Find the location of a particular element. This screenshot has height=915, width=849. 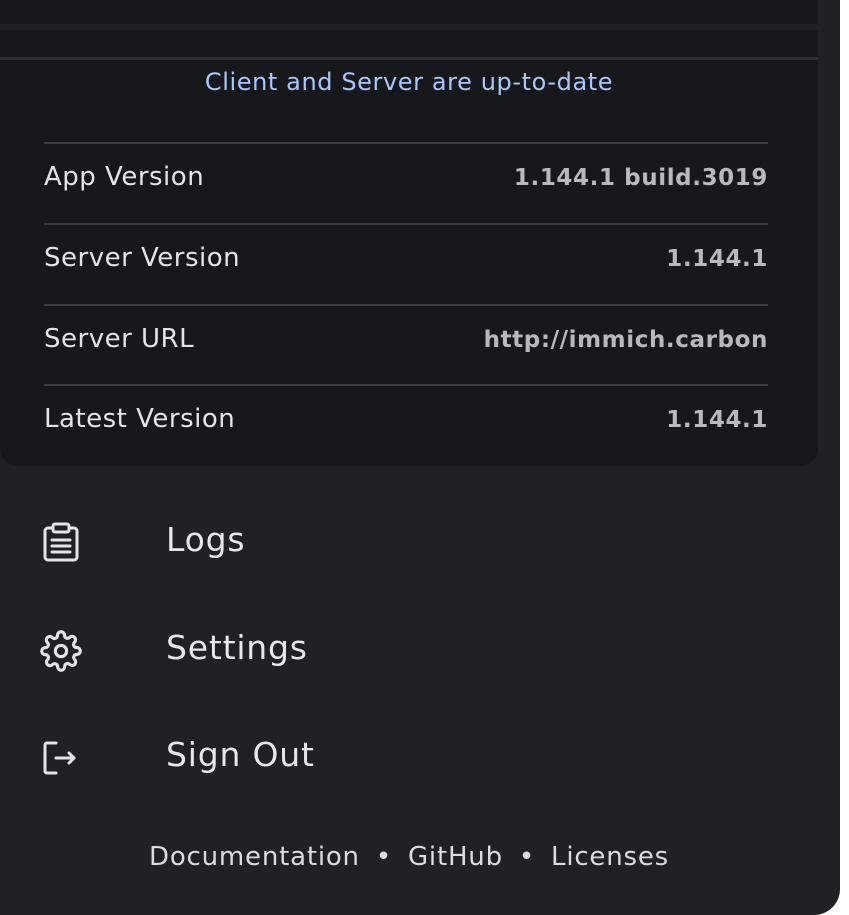

info-label: App Version is located at coordinates (124, 177).